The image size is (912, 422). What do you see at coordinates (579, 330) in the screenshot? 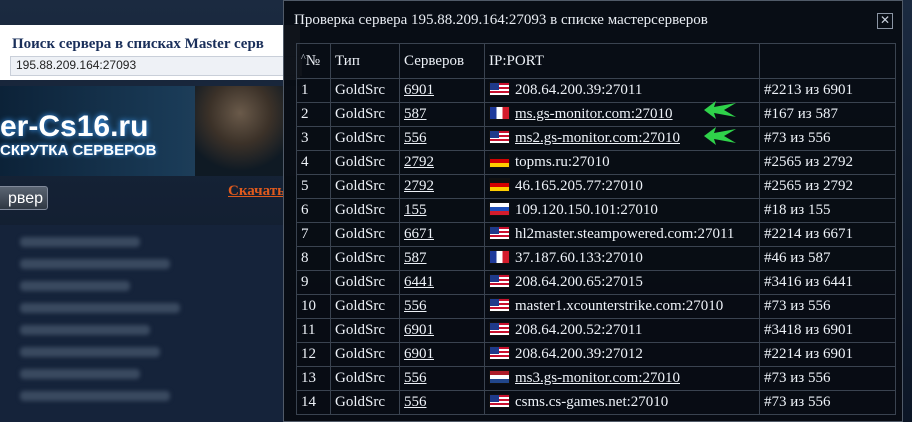
I see `ipport-text: 208.64.200.52:27011` at bounding box center [579, 330].